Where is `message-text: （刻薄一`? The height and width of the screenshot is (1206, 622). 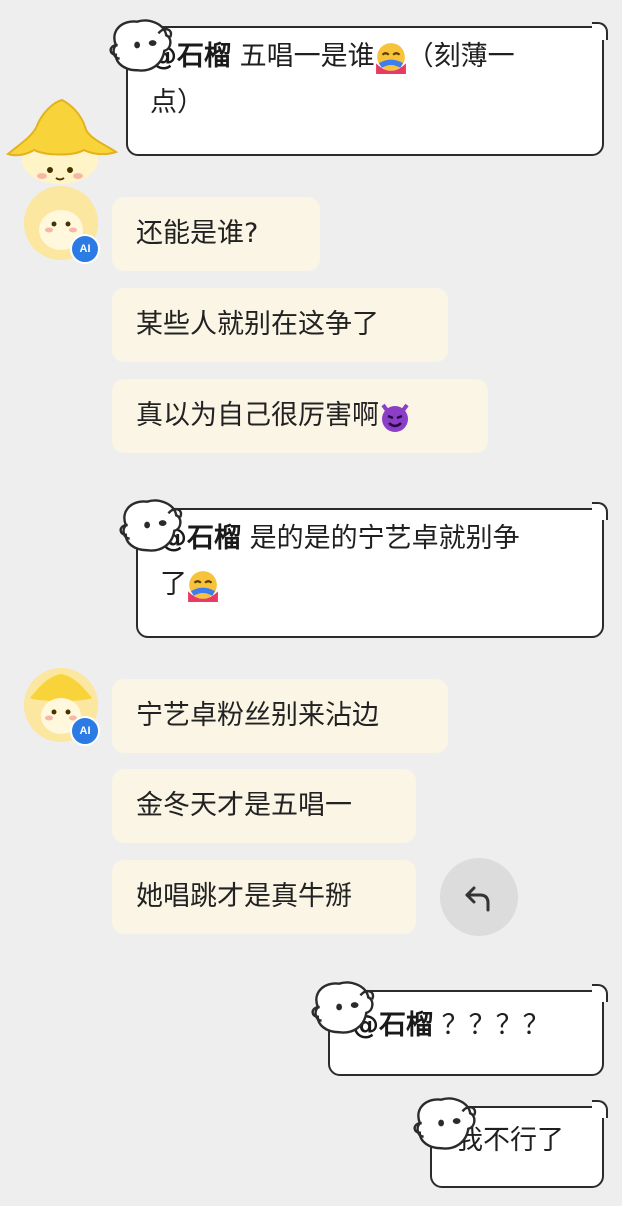
message-text: （刻薄一 is located at coordinates (460, 56).